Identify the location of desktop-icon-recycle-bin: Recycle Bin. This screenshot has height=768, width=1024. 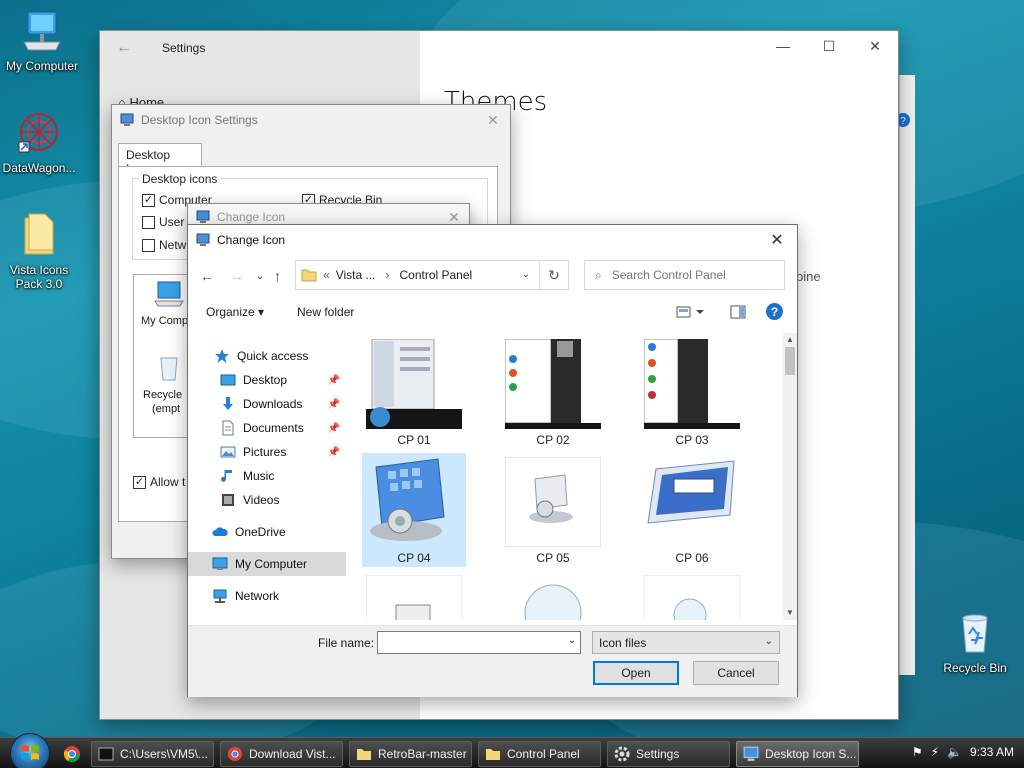
(975, 643).